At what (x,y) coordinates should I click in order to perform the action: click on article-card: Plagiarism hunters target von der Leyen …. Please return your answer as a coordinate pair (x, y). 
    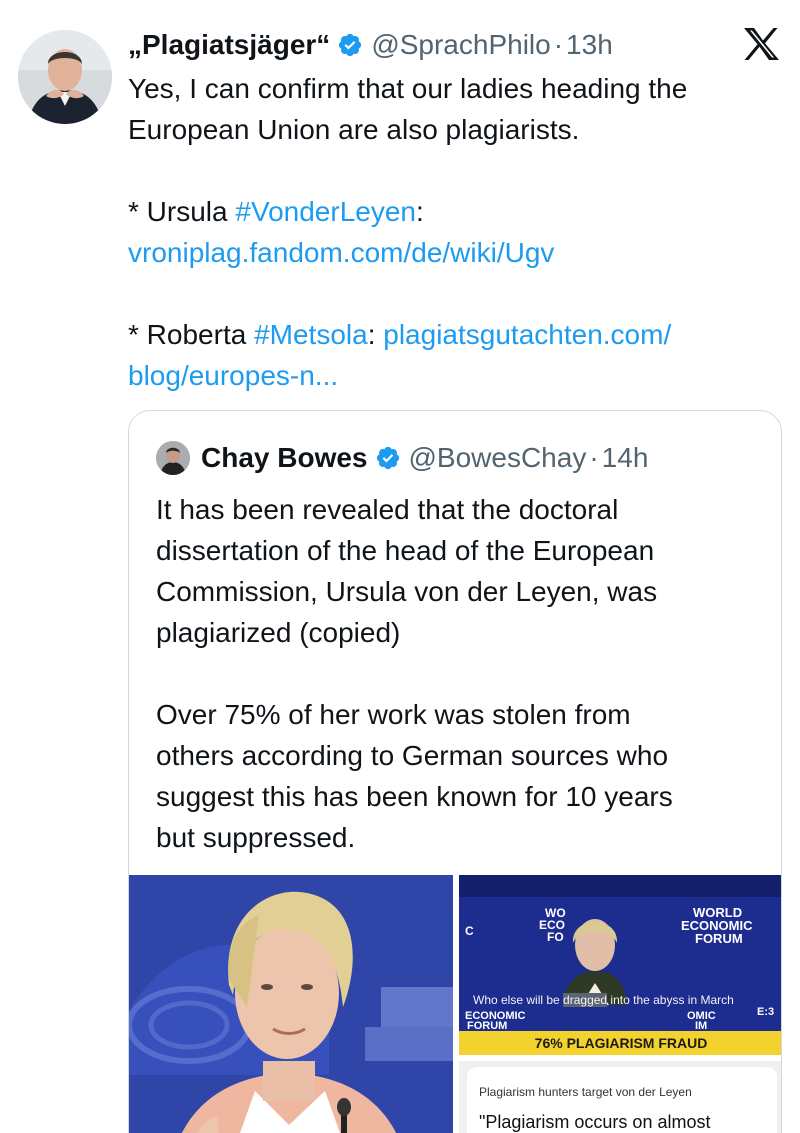
    Looking at the image, I should click on (622, 1100).